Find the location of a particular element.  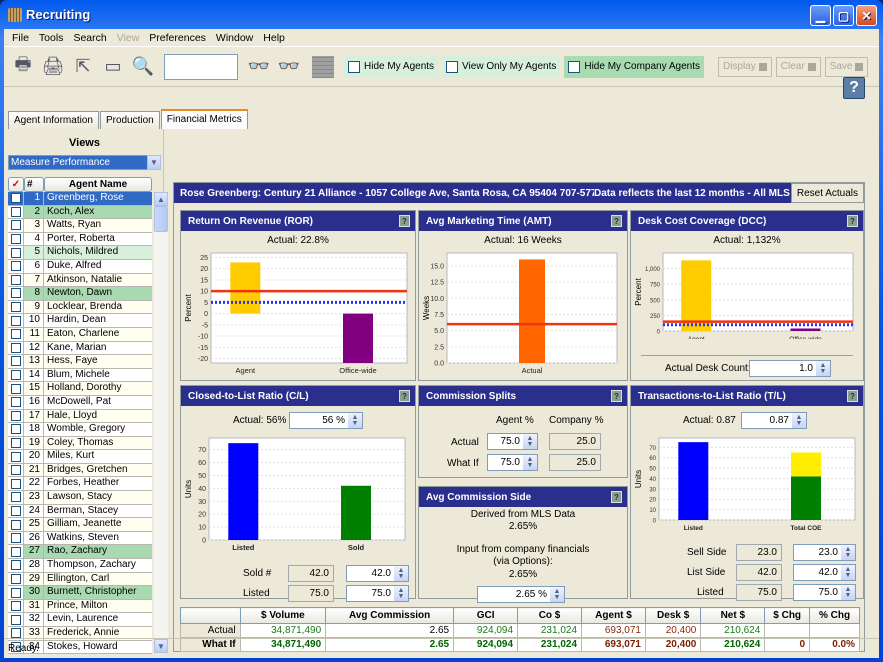

agent-name-column-header: Agent Name is located at coordinates (98, 184).